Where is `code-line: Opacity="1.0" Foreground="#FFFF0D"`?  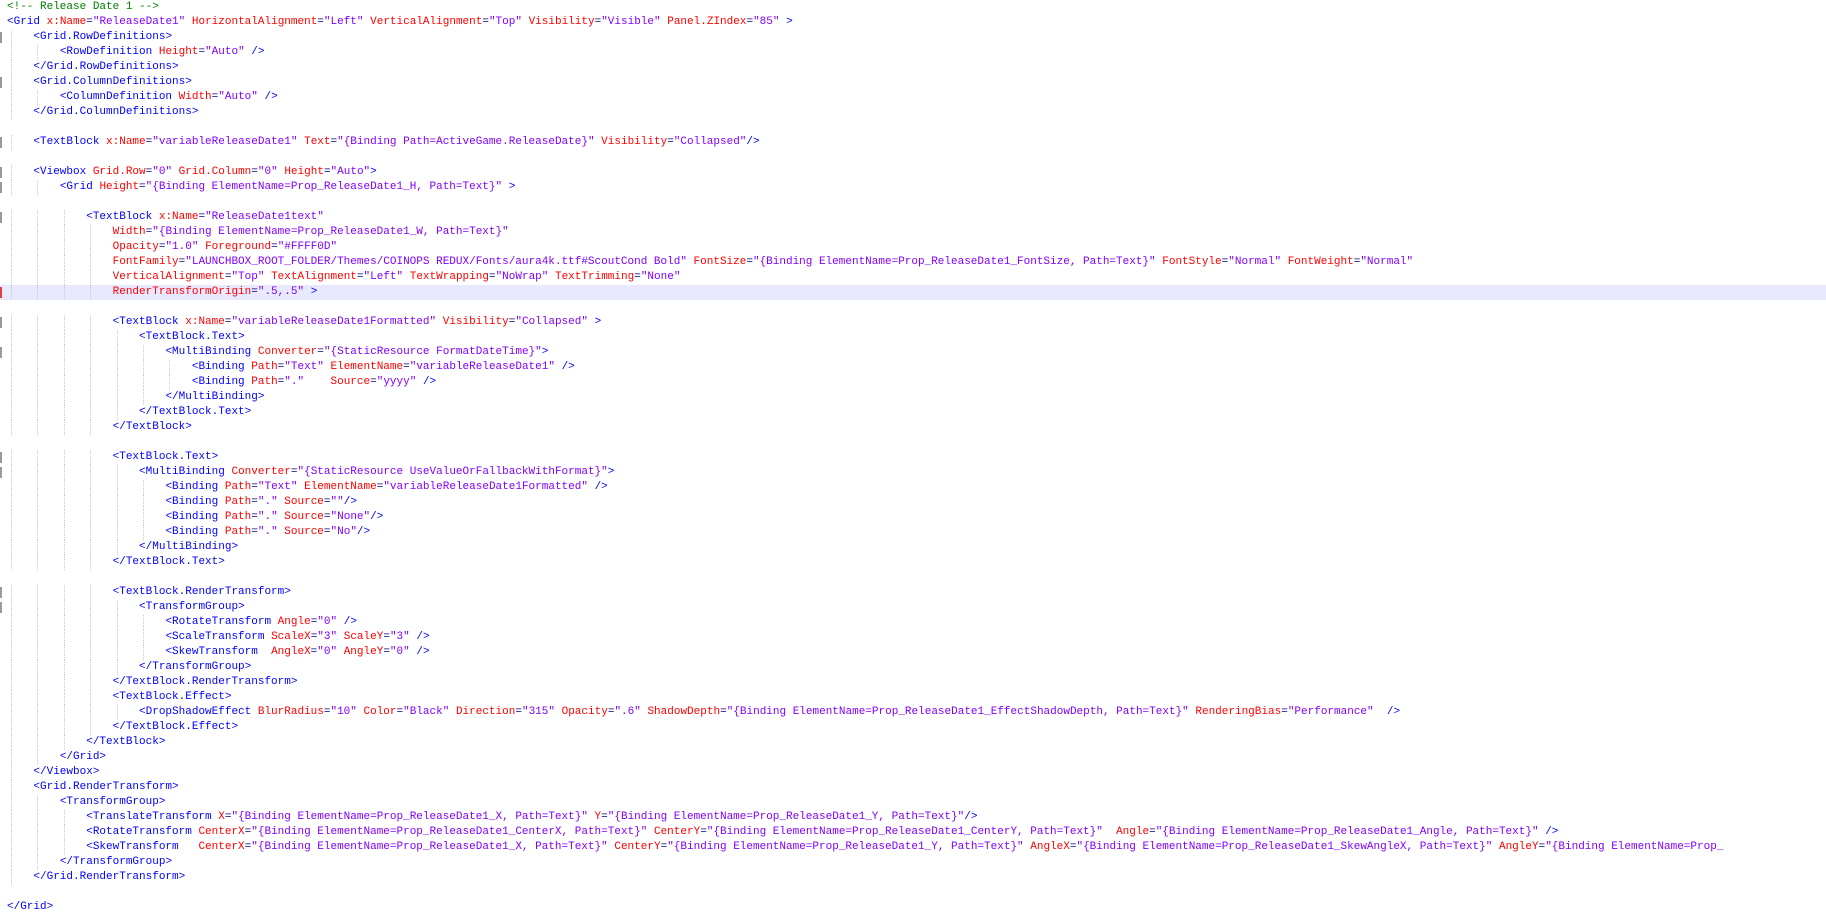 code-line: Opacity="1.0" Foreground="#FFFF0D" is located at coordinates (913, 247).